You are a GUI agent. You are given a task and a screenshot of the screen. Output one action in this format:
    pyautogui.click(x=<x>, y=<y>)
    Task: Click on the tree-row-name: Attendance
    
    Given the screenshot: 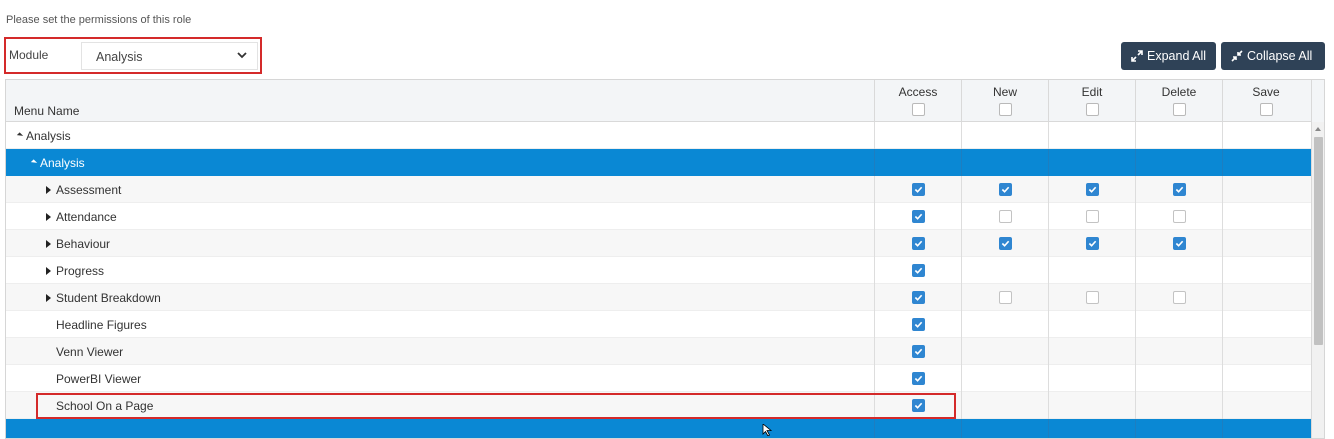 What is the action you would take?
    pyautogui.click(x=81, y=217)
    